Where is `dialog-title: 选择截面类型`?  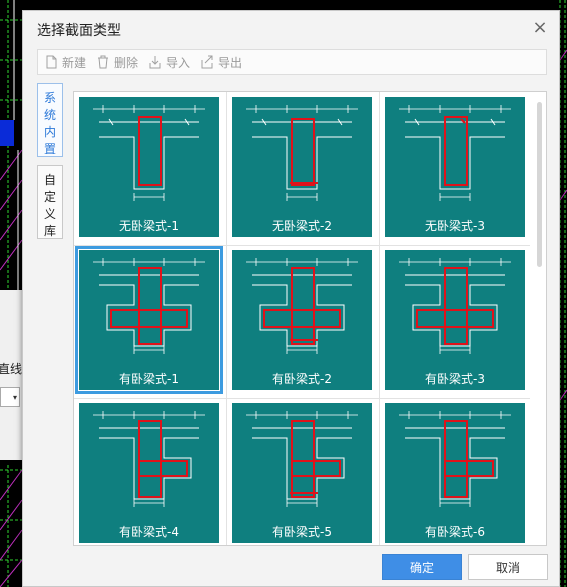
dialog-title: 选择截面类型 is located at coordinates (79, 31).